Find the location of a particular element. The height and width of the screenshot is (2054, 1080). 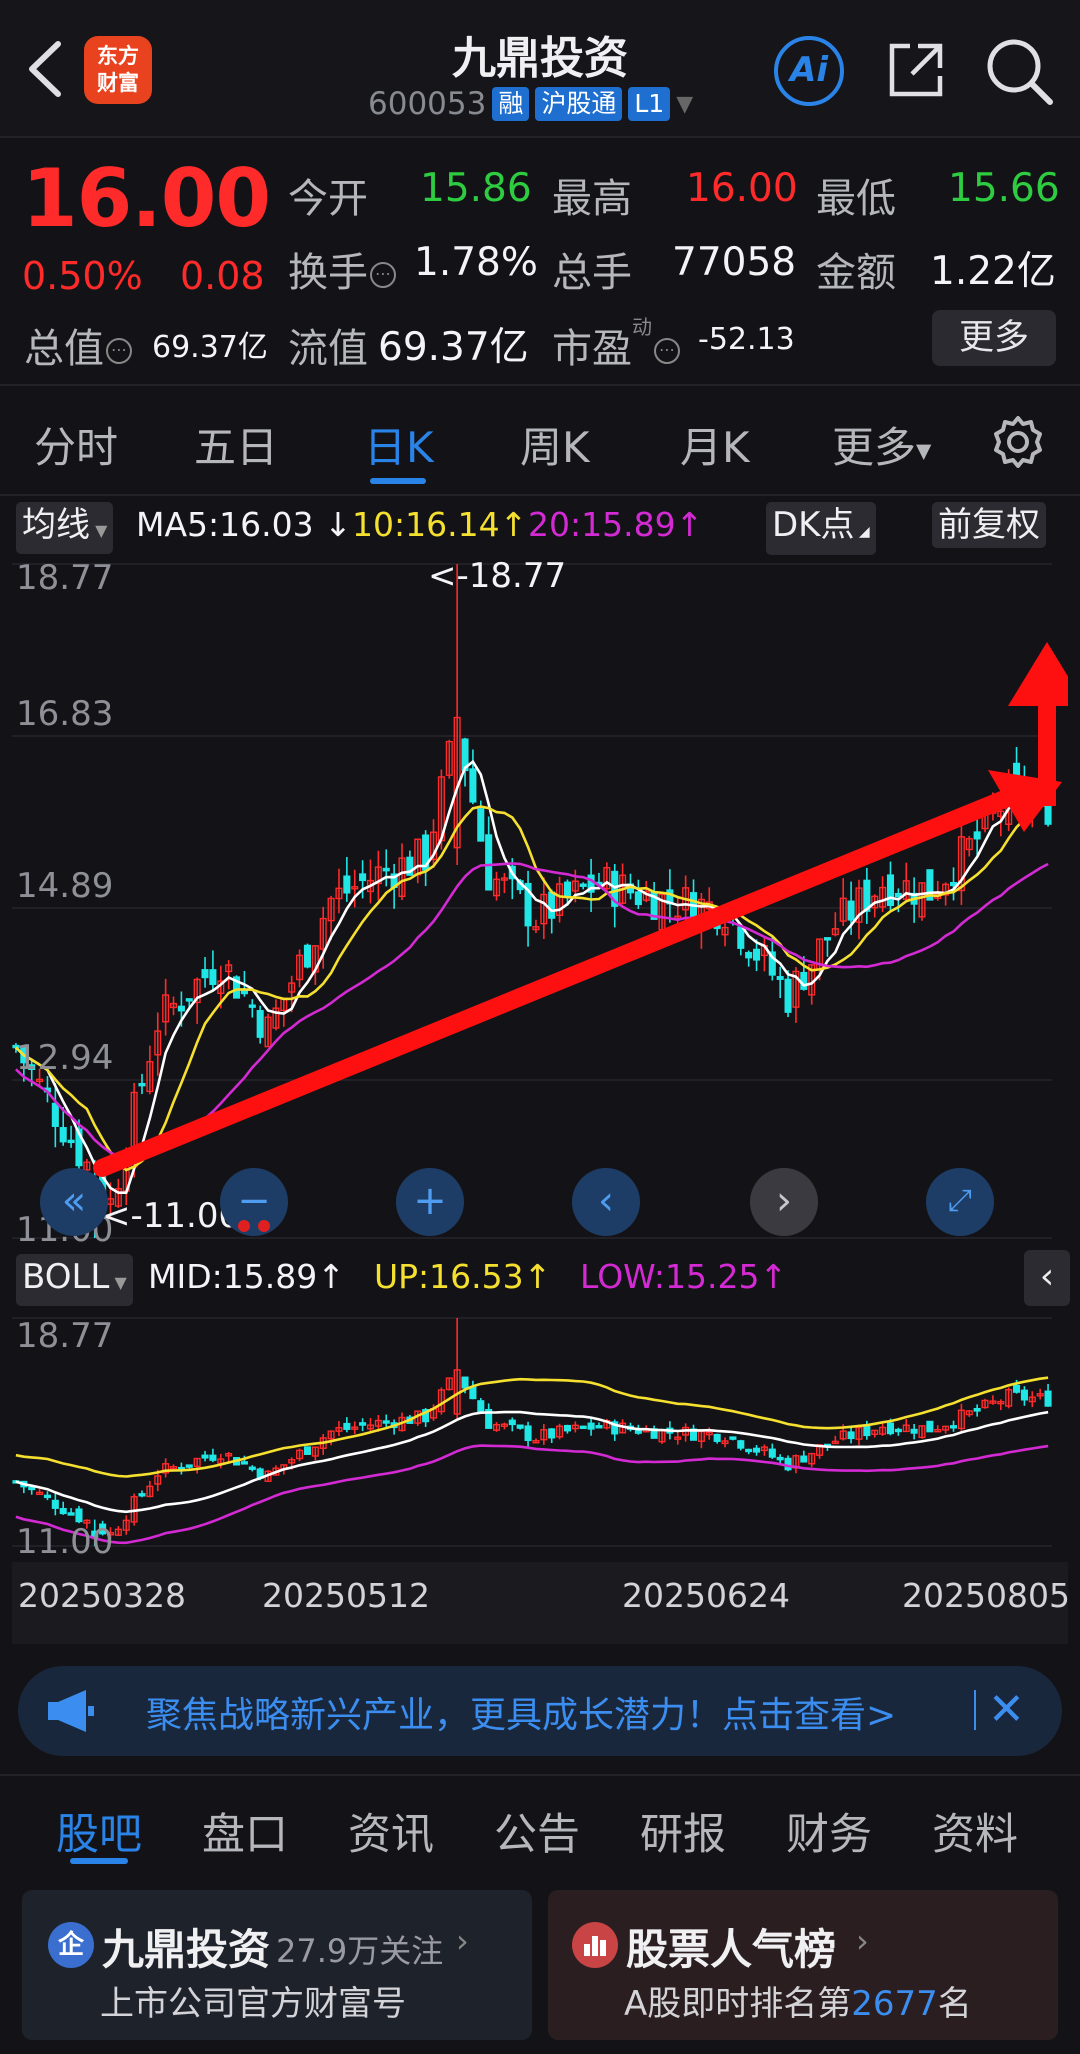

chevron-right-icon: › is located at coordinates (462, 1941).